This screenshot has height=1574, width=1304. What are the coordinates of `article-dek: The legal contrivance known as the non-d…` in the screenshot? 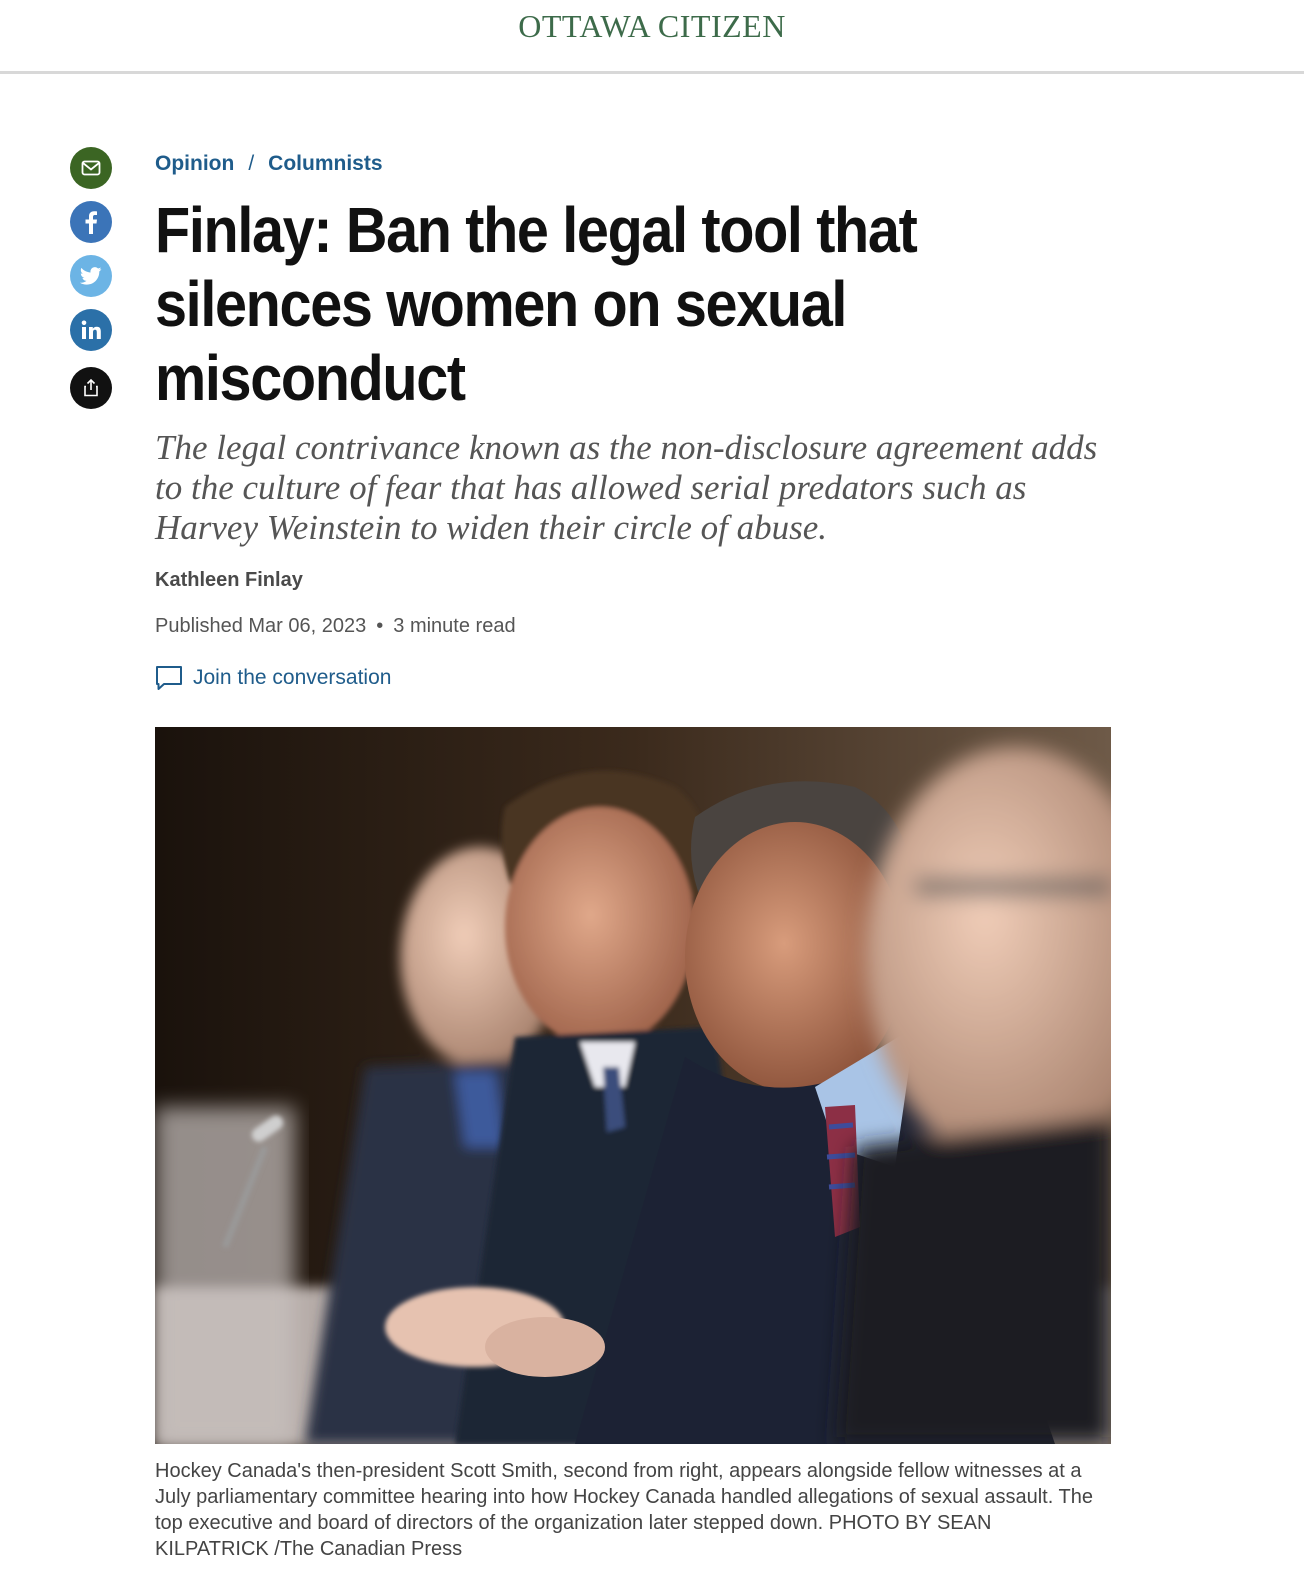 It's located at (626, 487).